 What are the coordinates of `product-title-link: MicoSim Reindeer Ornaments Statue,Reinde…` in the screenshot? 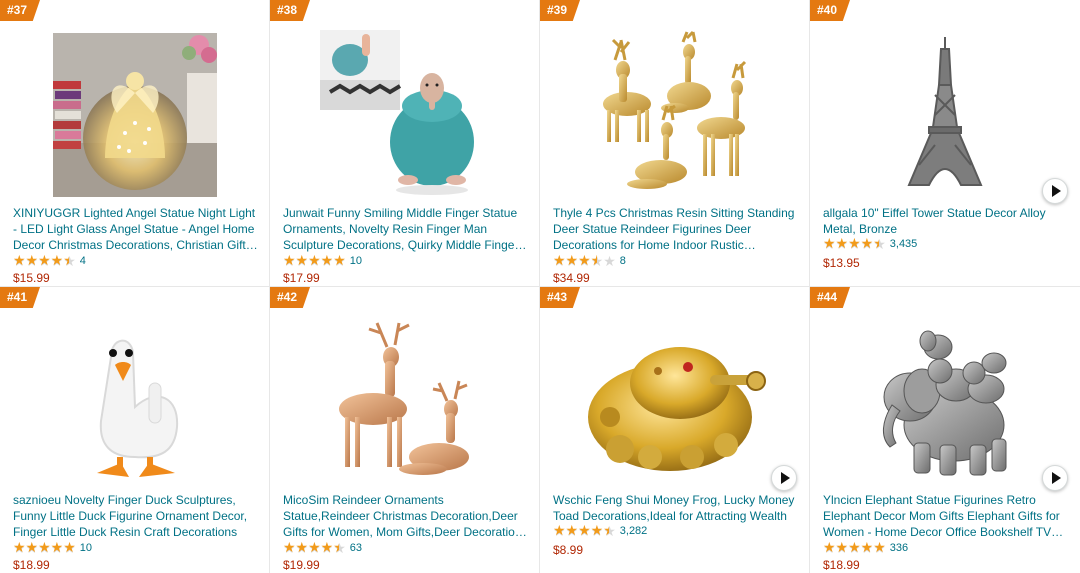 It's located at (406, 516).